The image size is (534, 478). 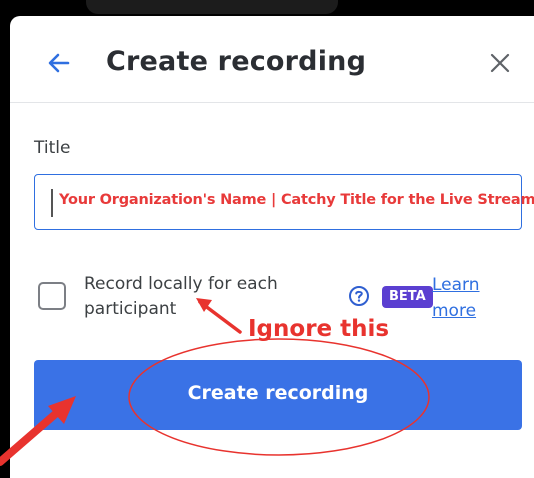 I want to click on create-recording-button-label: Create recording, so click(x=278, y=393).